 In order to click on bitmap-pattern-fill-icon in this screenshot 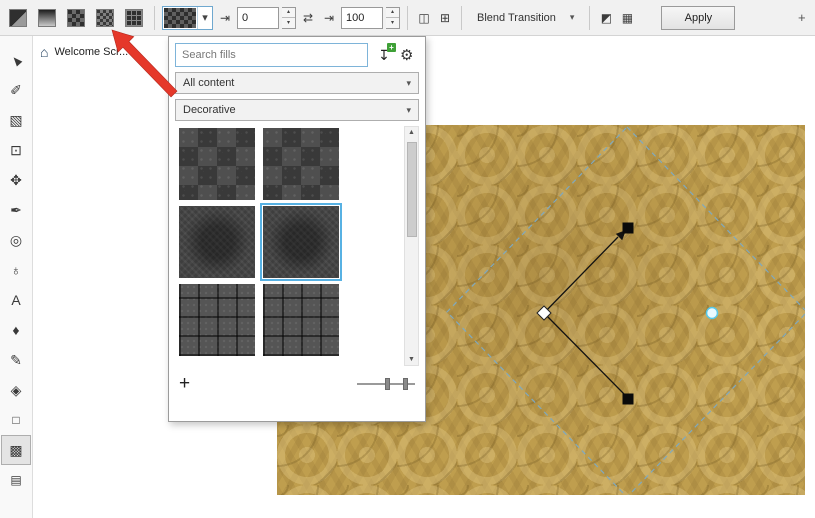, I will do `click(105, 18)`.